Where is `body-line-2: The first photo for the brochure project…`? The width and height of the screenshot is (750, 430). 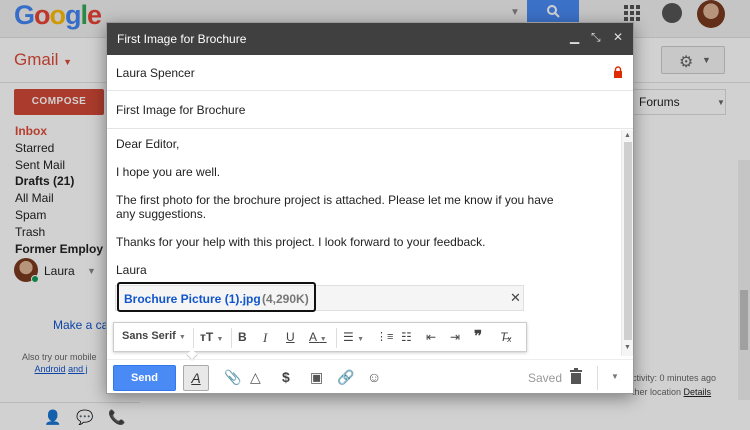 body-line-2: The first photo for the brochure project… is located at coordinates (335, 207).